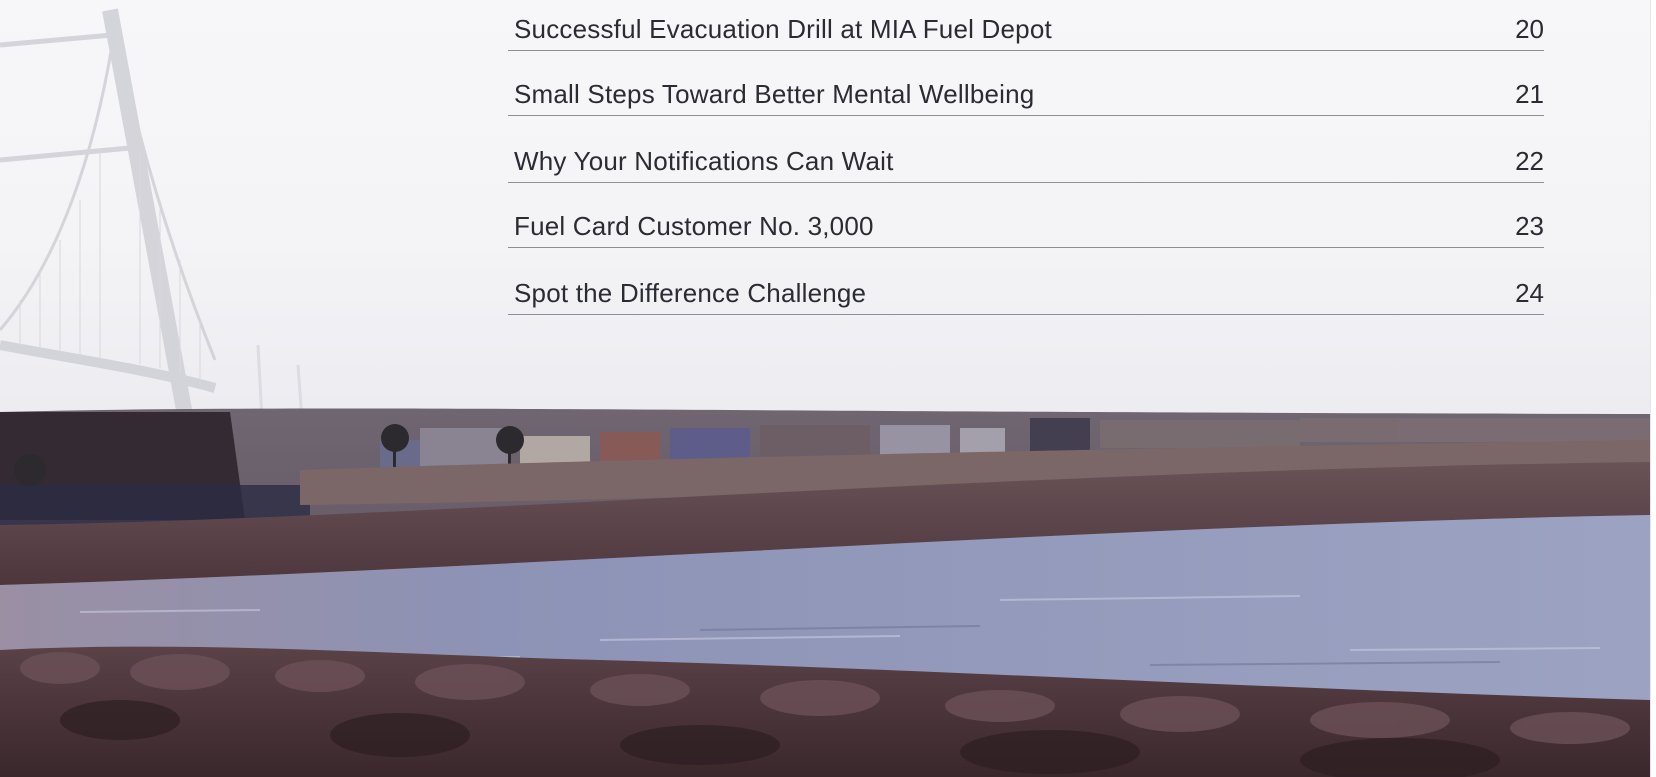  Describe the element at coordinates (1529, 226) in the screenshot. I see `toc-entry-page: 23` at that location.